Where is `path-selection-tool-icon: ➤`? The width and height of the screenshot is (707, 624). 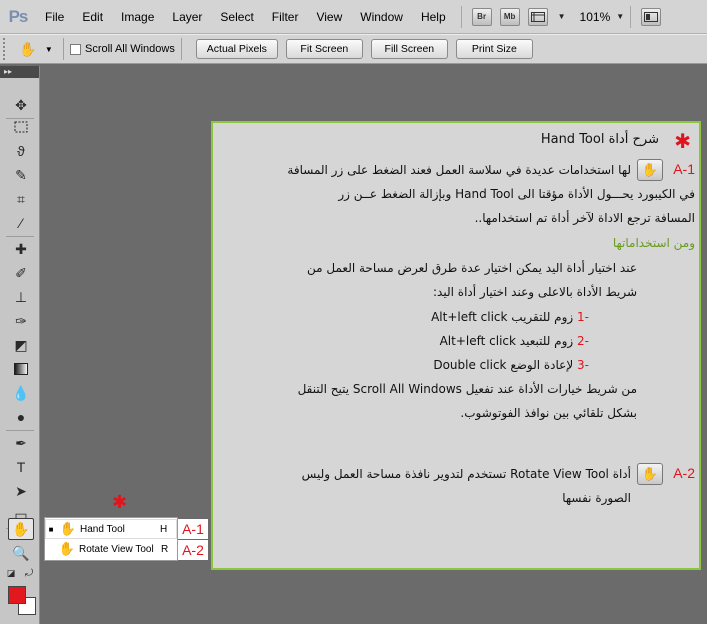
path-selection-tool-icon: ➤ is located at coordinates (21, 491).